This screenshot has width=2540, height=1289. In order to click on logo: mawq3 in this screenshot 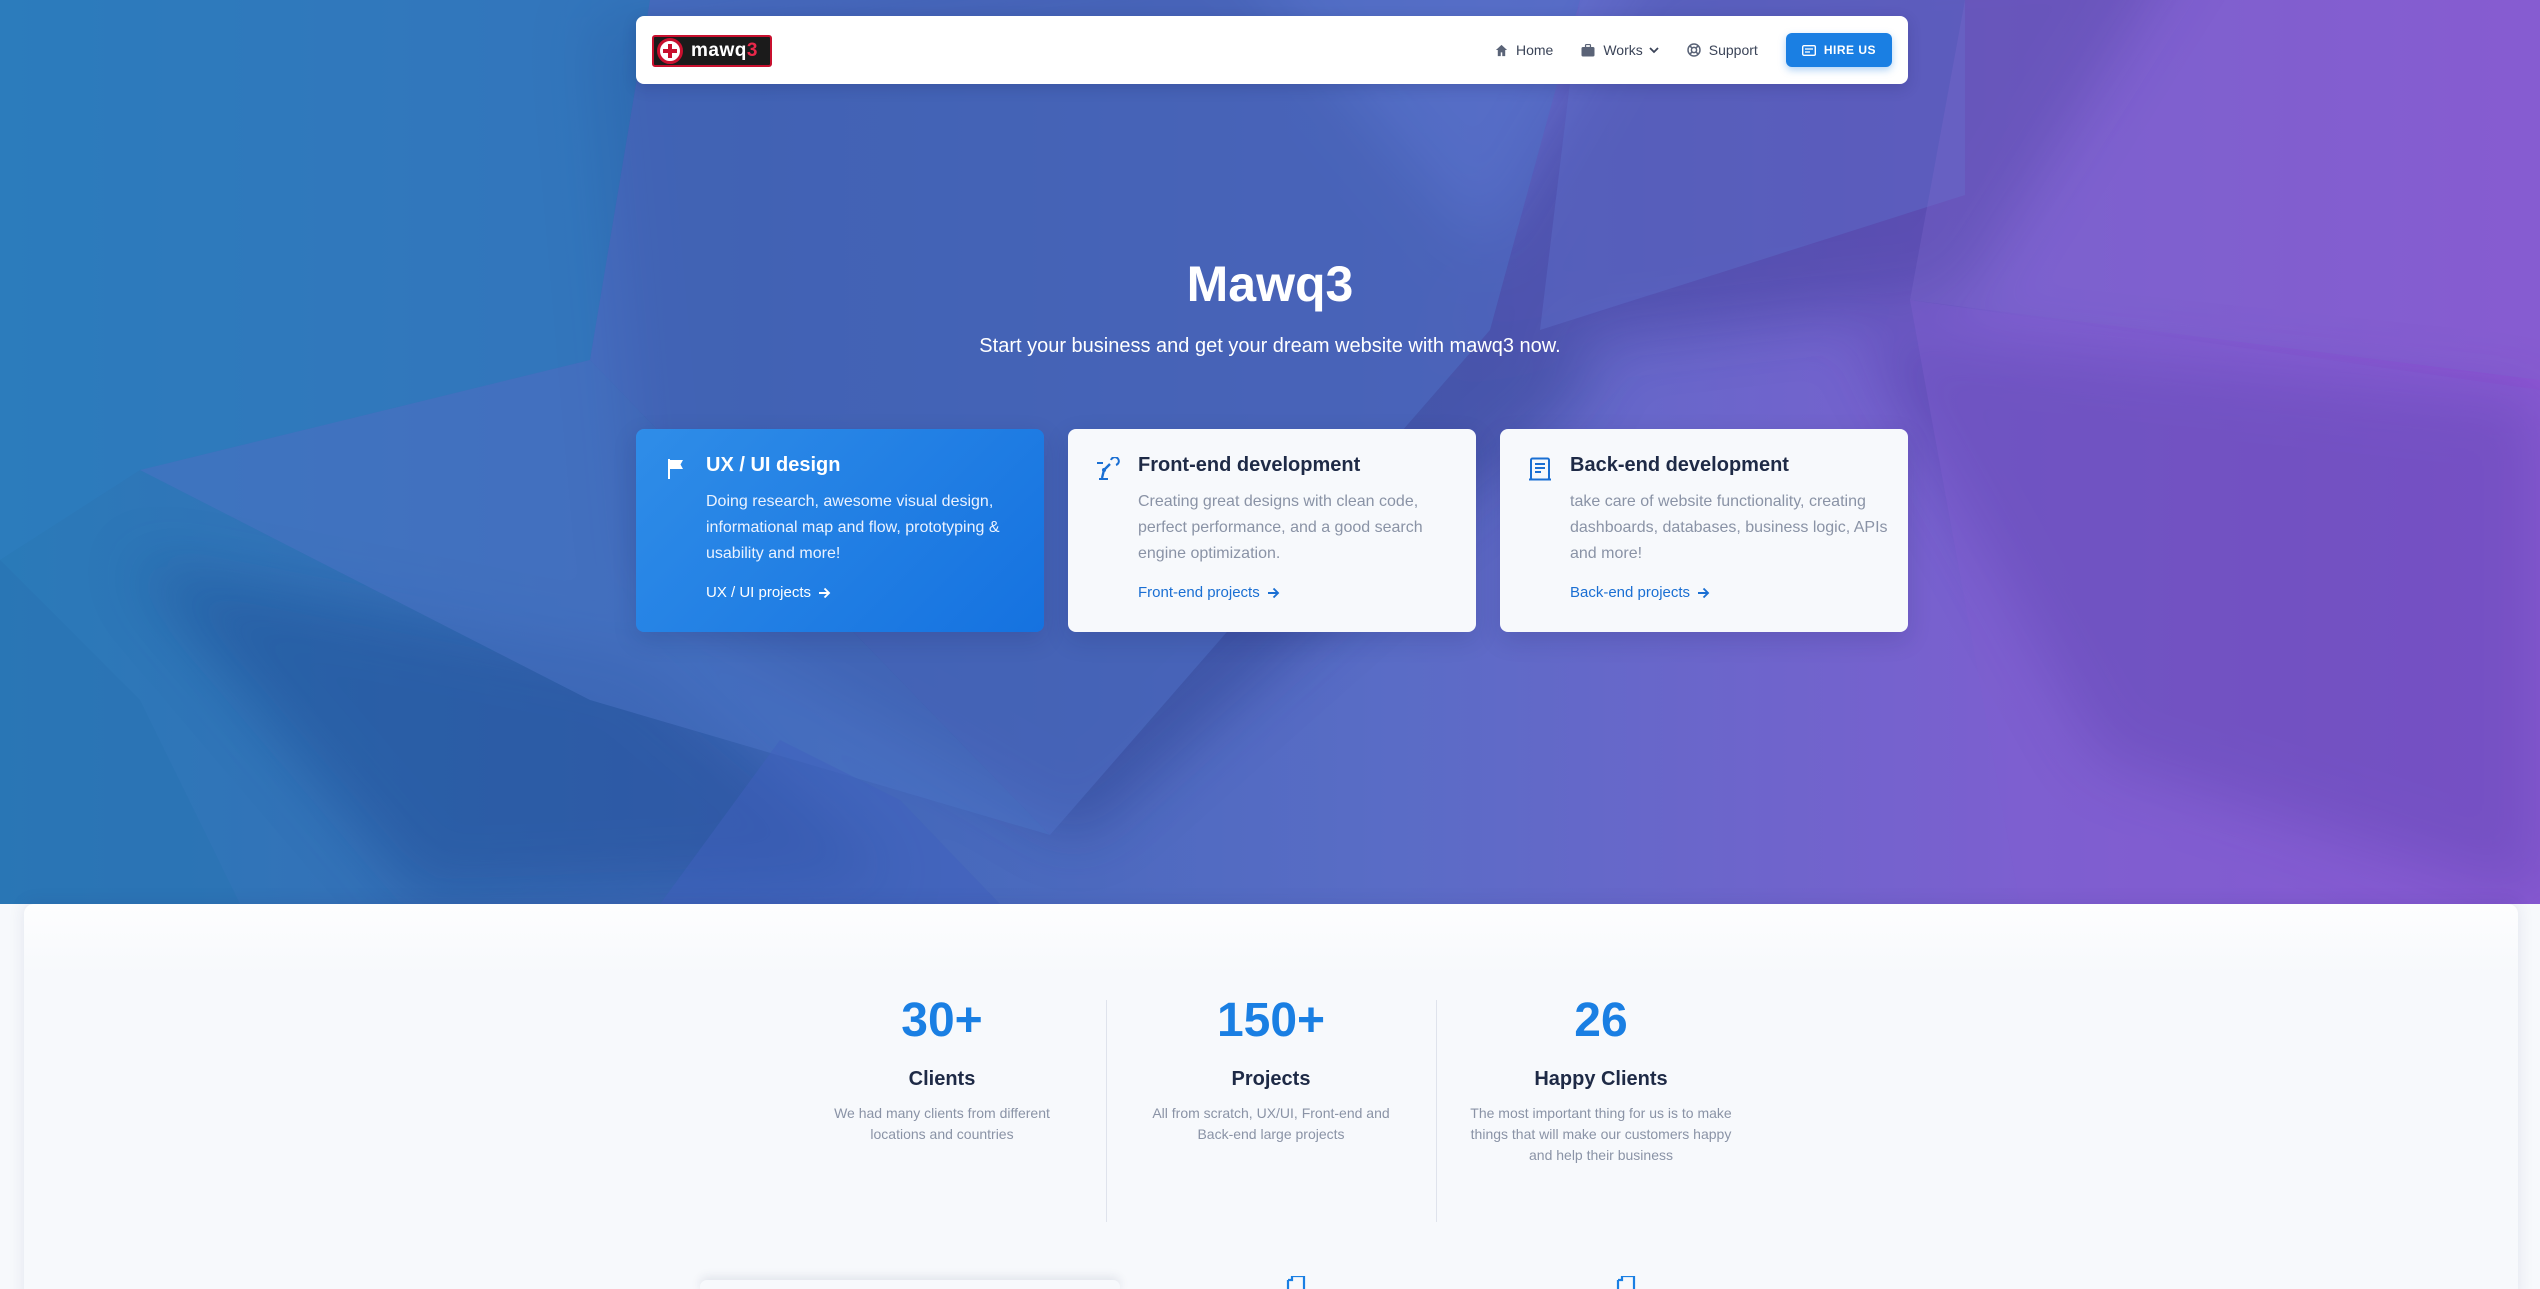, I will do `click(712, 51)`.